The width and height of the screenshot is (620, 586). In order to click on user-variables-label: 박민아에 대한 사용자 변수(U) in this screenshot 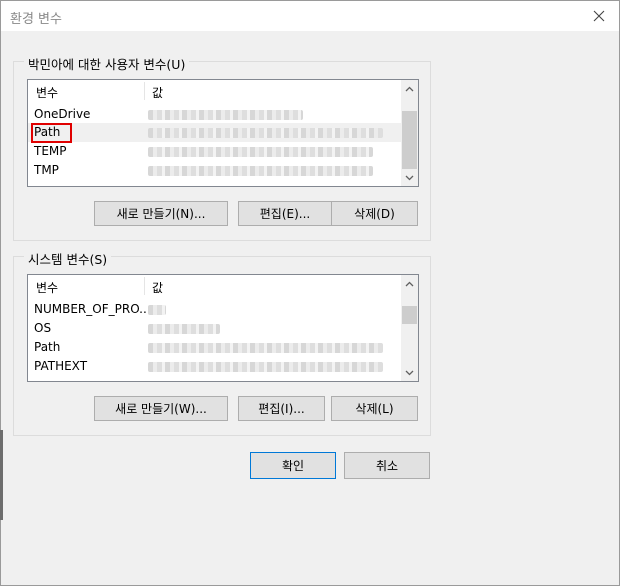, I will do `click(107, 63)`.